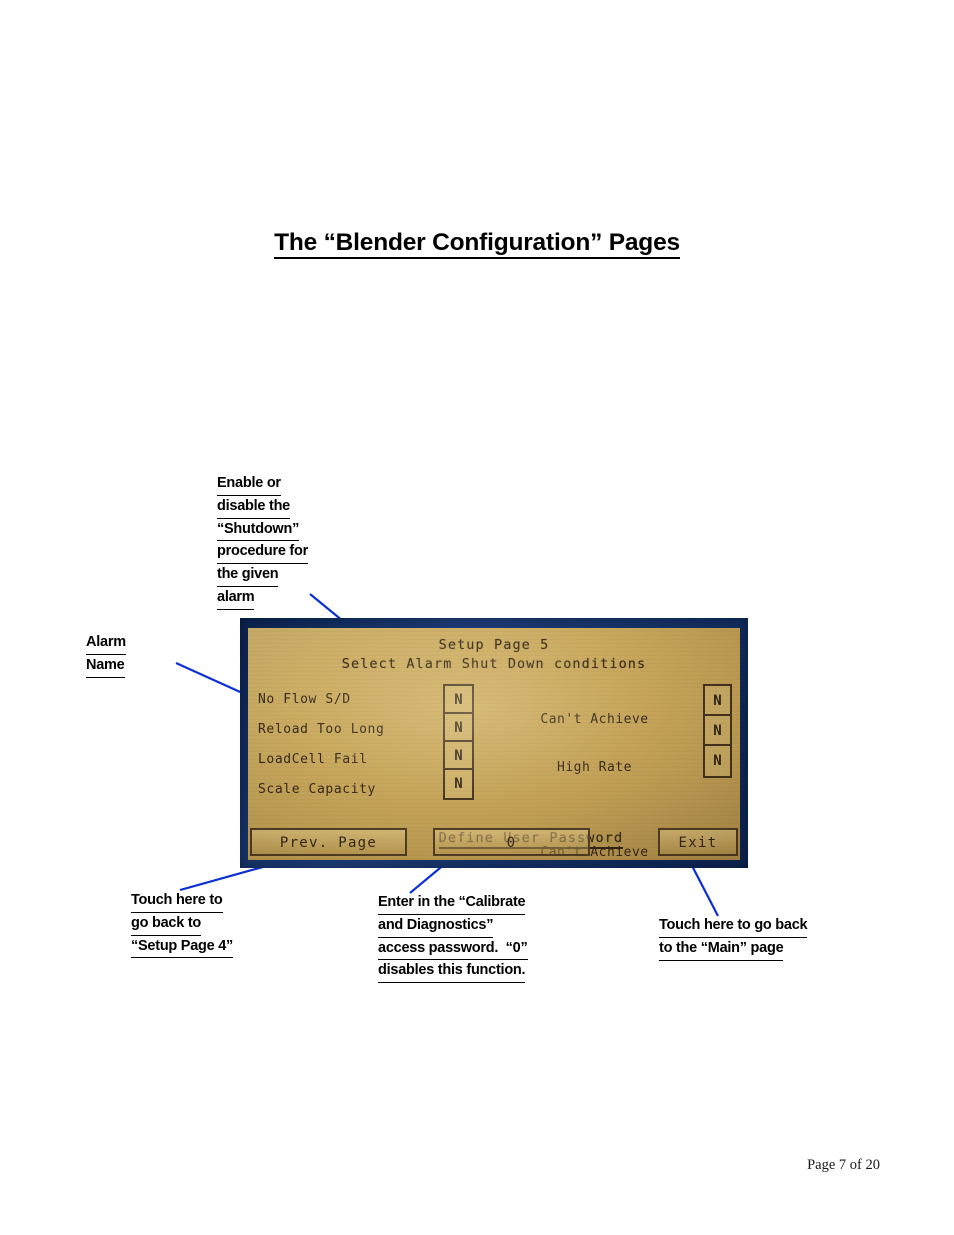 The image size is (954, 1235). Describe the element at coordinates (105, 666) in the screenshot. I see `callout-alarm-name-line-2: Name` at that location.